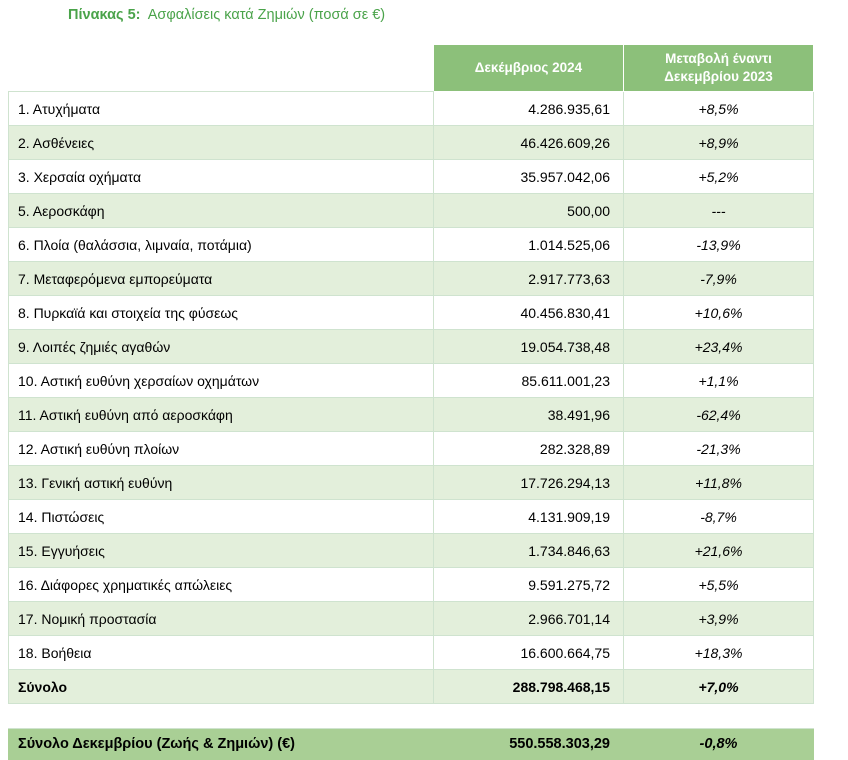 This screenshot has height=760, width=848. I want to click on row-change: -13,9%, so click(718, 244).